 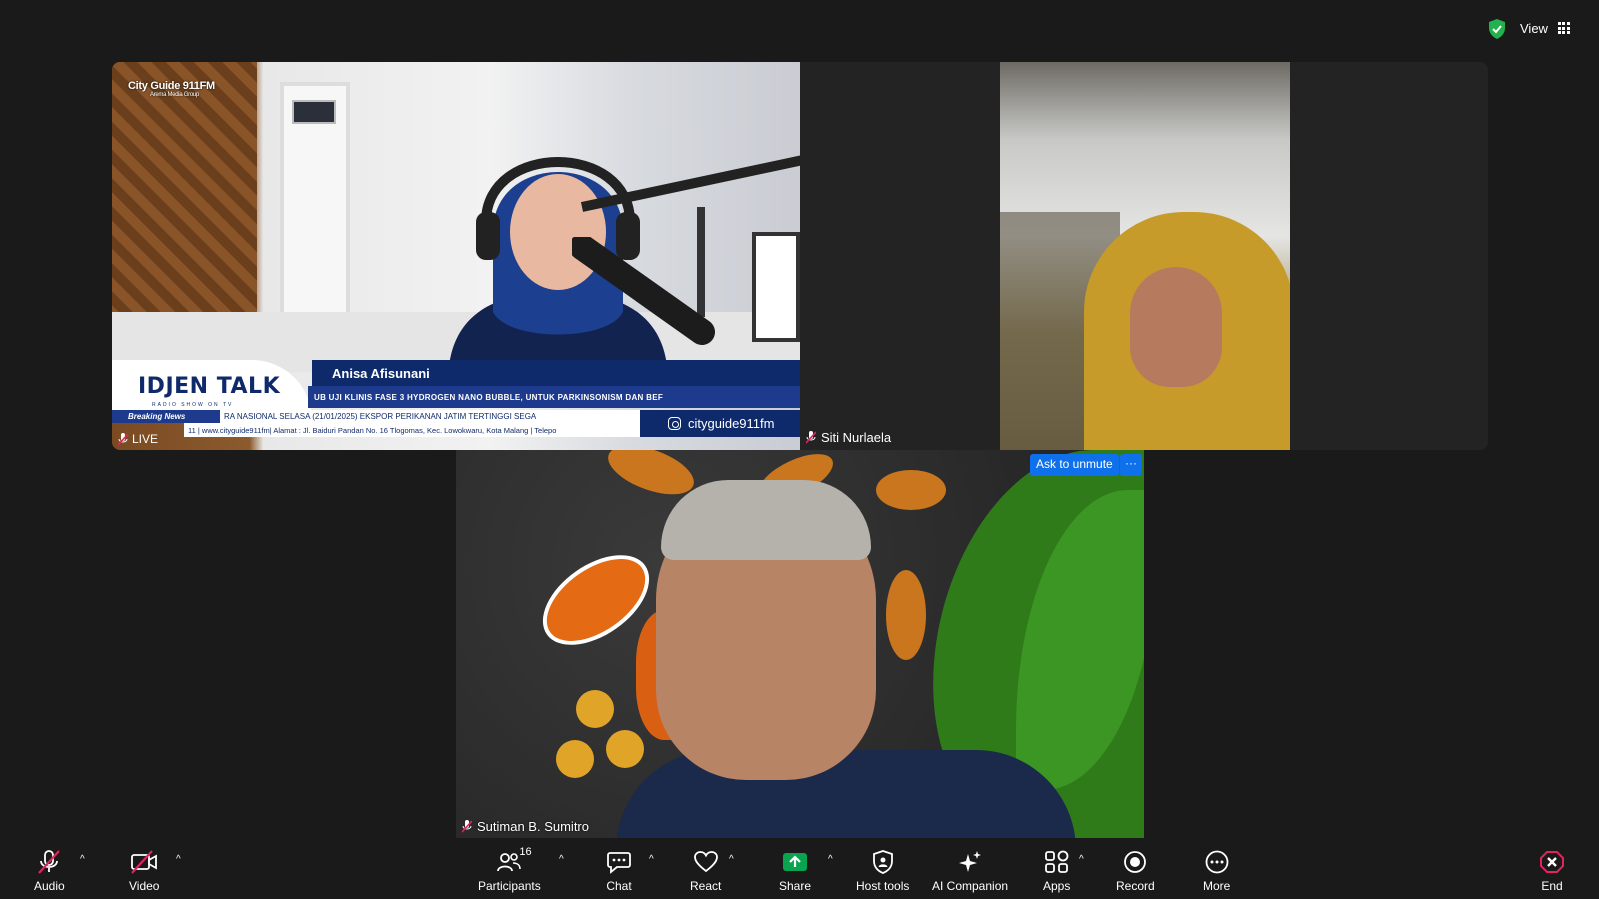 I want to click on end-x-icon, so click(x=1552, y=862).